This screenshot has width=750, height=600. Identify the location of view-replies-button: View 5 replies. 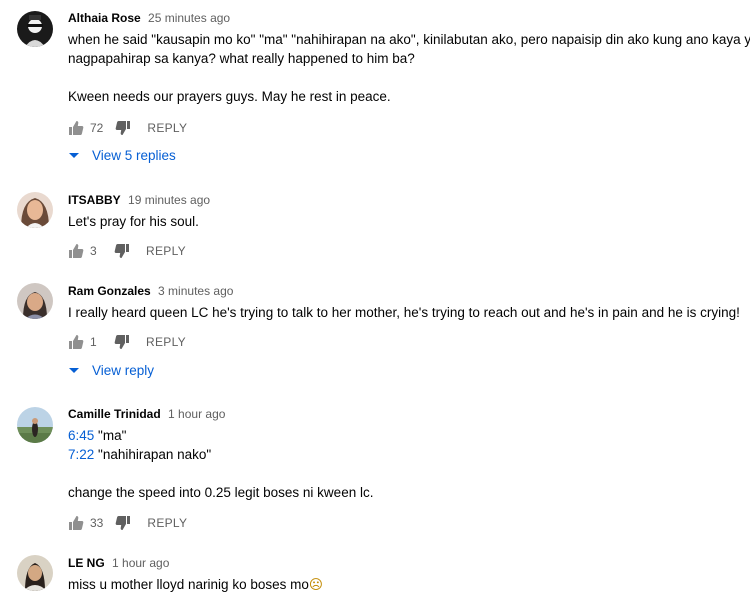
(122, 155).